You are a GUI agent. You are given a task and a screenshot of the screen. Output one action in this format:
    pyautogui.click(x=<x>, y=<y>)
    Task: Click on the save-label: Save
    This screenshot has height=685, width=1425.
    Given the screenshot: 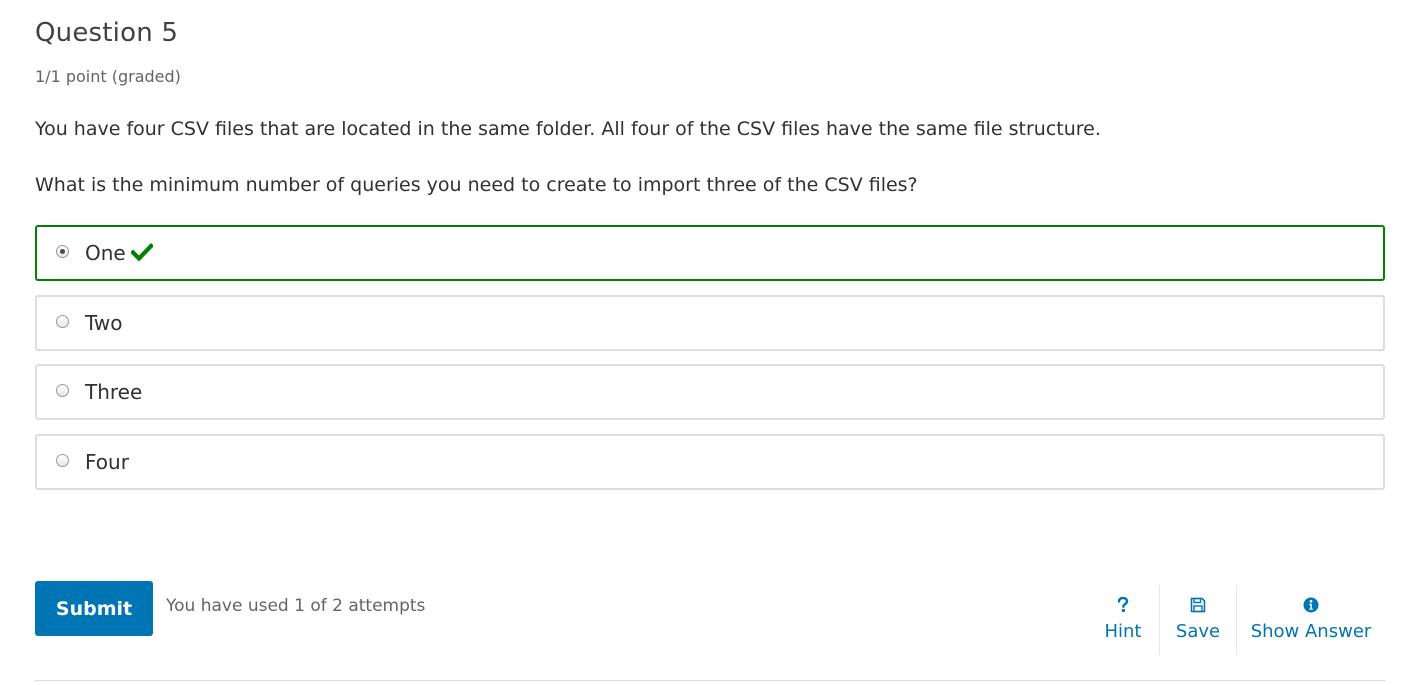 What is the action you would take?
    pyautogui.click(x=1198, y=631)
    